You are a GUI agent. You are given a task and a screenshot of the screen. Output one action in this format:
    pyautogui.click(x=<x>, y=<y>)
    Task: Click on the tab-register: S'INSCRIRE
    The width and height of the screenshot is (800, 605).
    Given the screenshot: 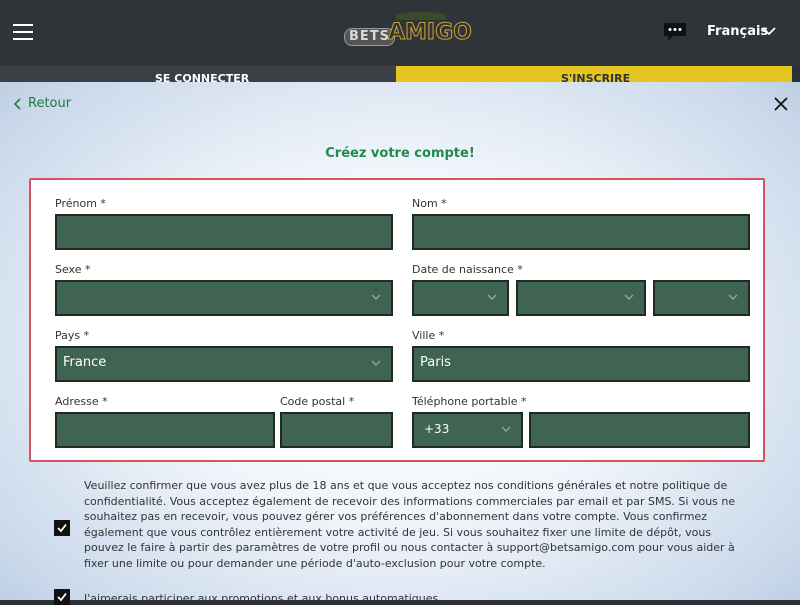 What is the action you would take?
    pyautogui.click(x=594, y=74)
    